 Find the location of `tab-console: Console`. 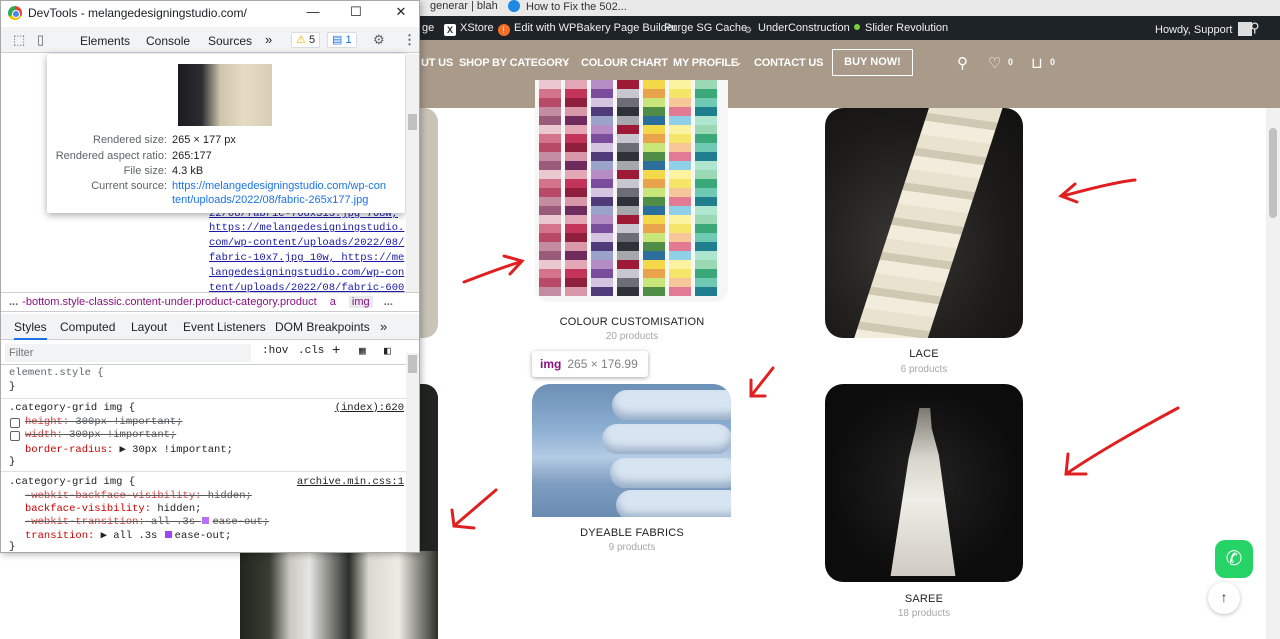

tab-console: Console is located at coordinates (168, 41).